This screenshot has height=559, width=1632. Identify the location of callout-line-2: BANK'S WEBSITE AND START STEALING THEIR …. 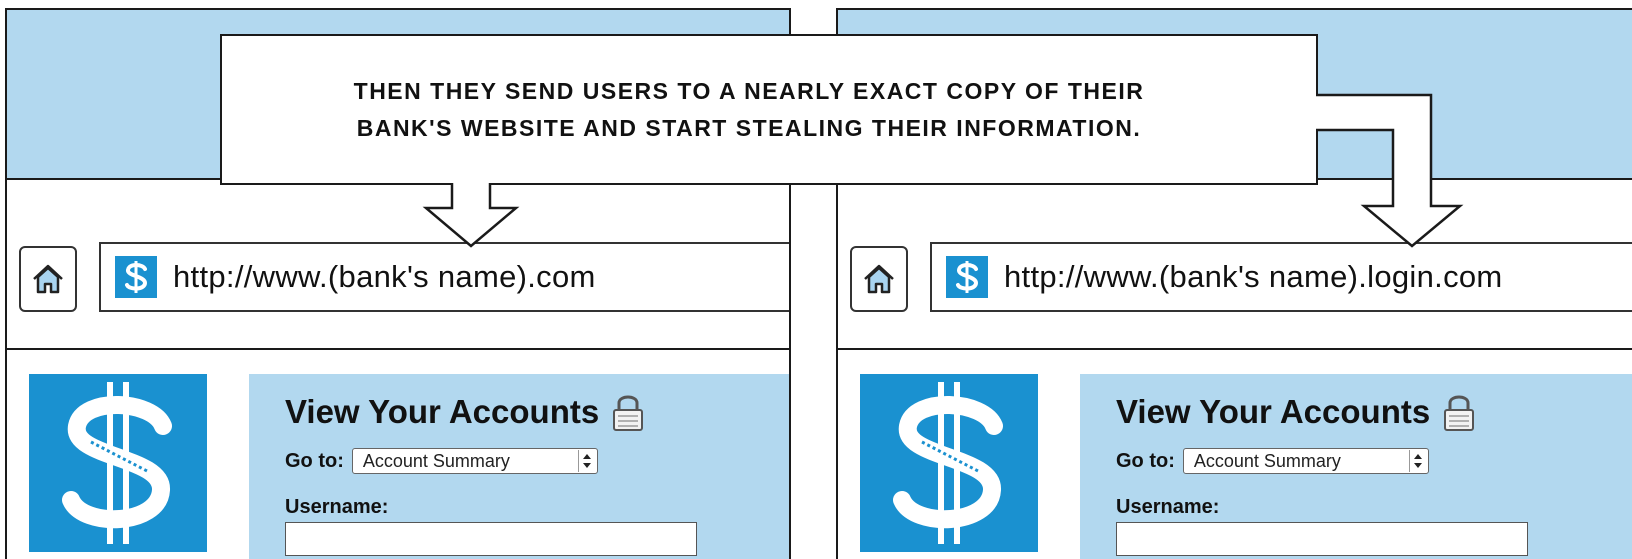
(749, 127).